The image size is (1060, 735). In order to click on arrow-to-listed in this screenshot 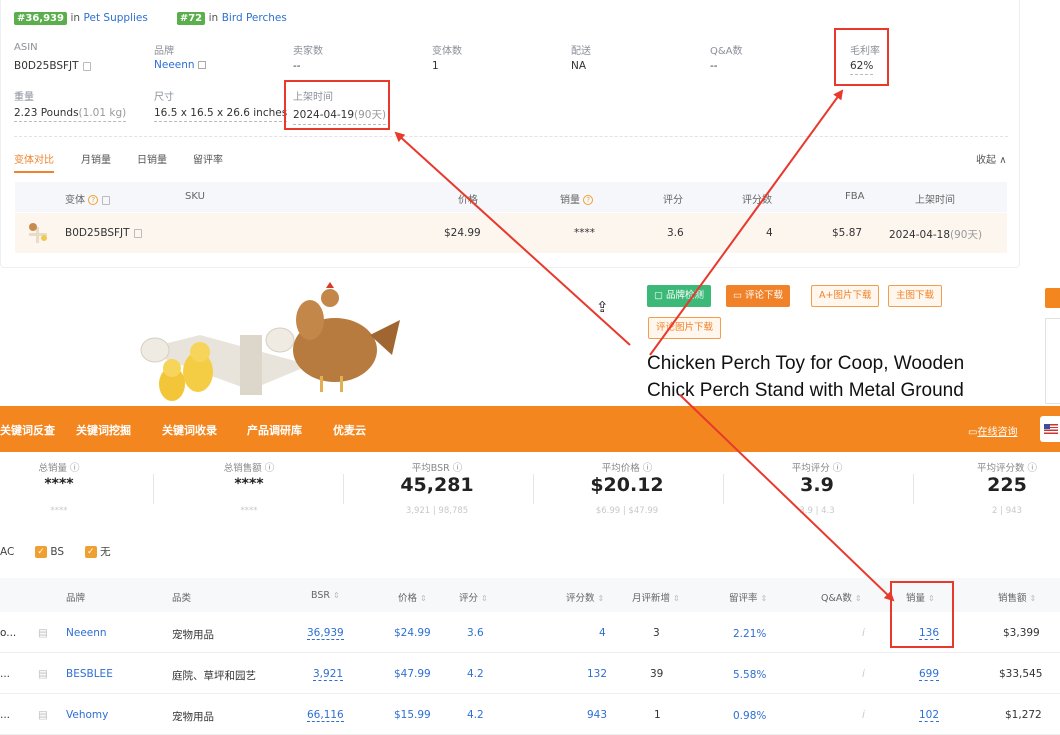, I will do `click(512, 238)`.